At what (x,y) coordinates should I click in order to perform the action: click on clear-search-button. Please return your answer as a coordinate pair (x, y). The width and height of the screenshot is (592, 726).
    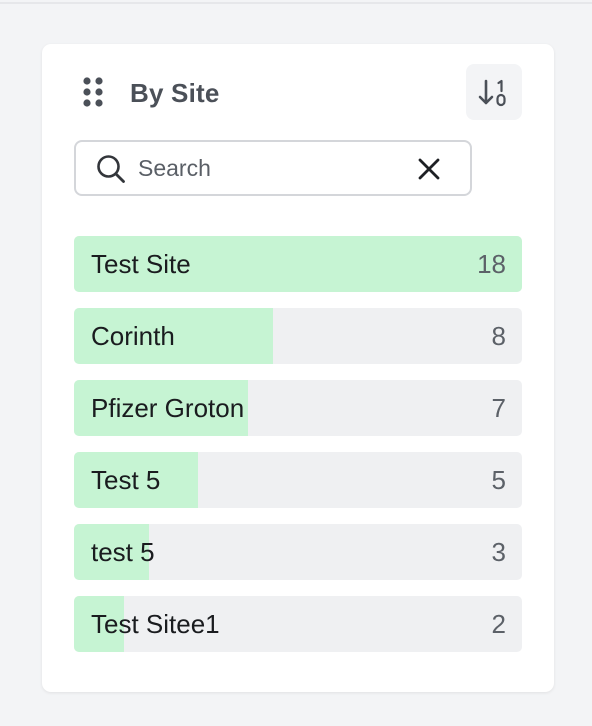
    Looking at the image, I should click on (429, 169).